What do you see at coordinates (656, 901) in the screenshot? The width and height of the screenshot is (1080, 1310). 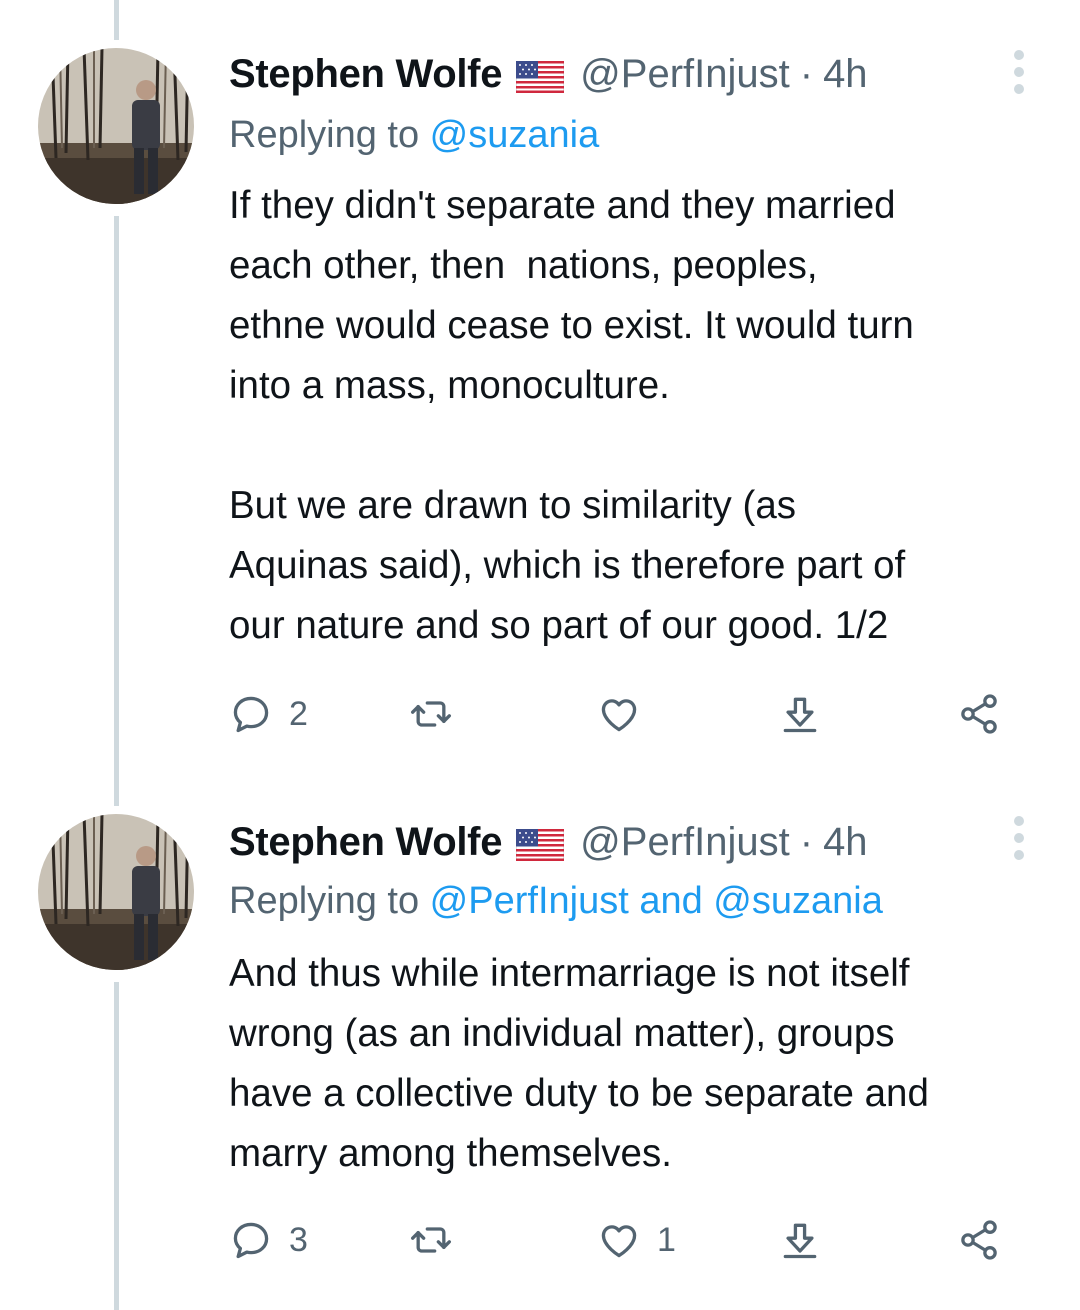 I see `mention-link: @PerfInjust and @suzania` at bounding box center [656, 901].